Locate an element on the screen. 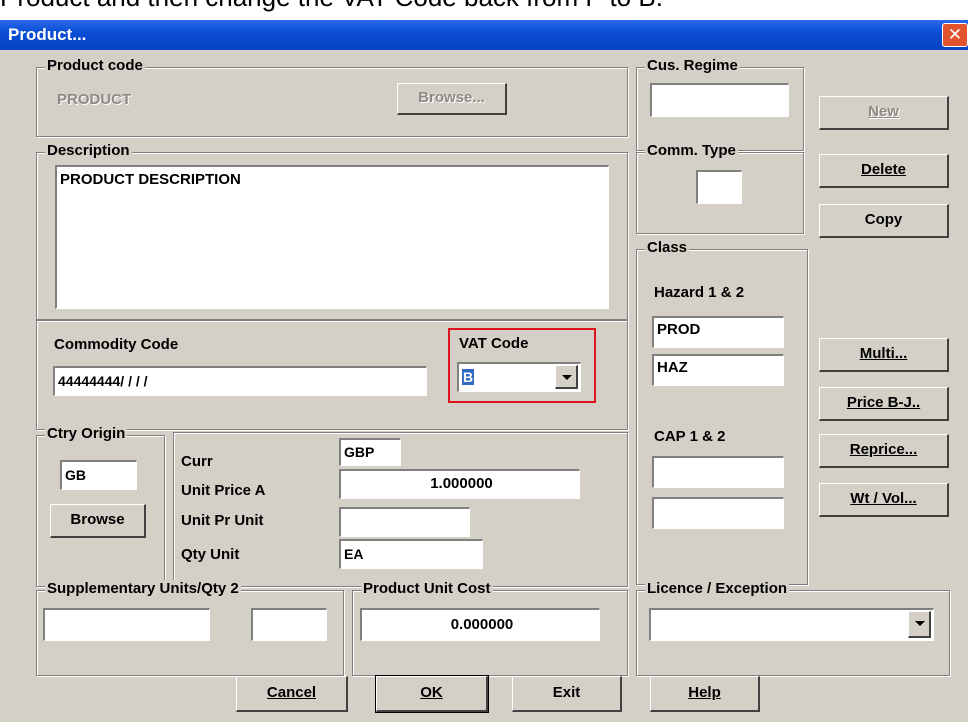 The width and height of the screenshot is (968, 722). cancel-button-label: Cancel is located at coordinates (291, 692).